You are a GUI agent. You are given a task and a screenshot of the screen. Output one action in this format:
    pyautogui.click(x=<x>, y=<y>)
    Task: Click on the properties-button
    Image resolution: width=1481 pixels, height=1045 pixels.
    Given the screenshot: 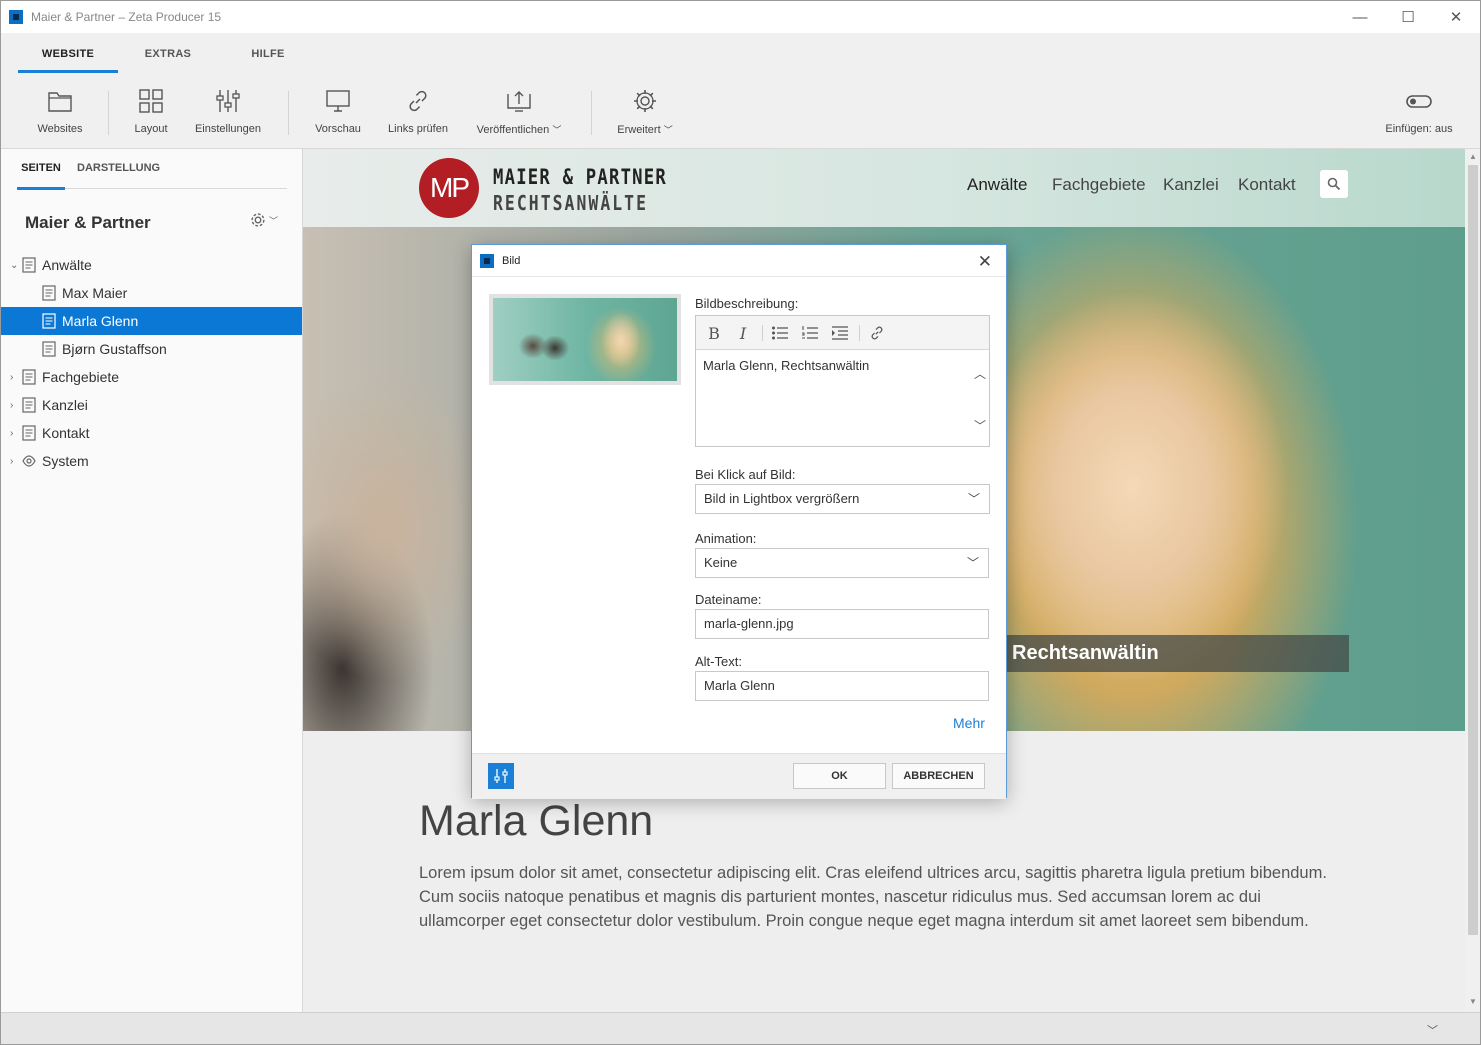 What is the action you would take?
    pyautogui.click(x=501, y=776)
    